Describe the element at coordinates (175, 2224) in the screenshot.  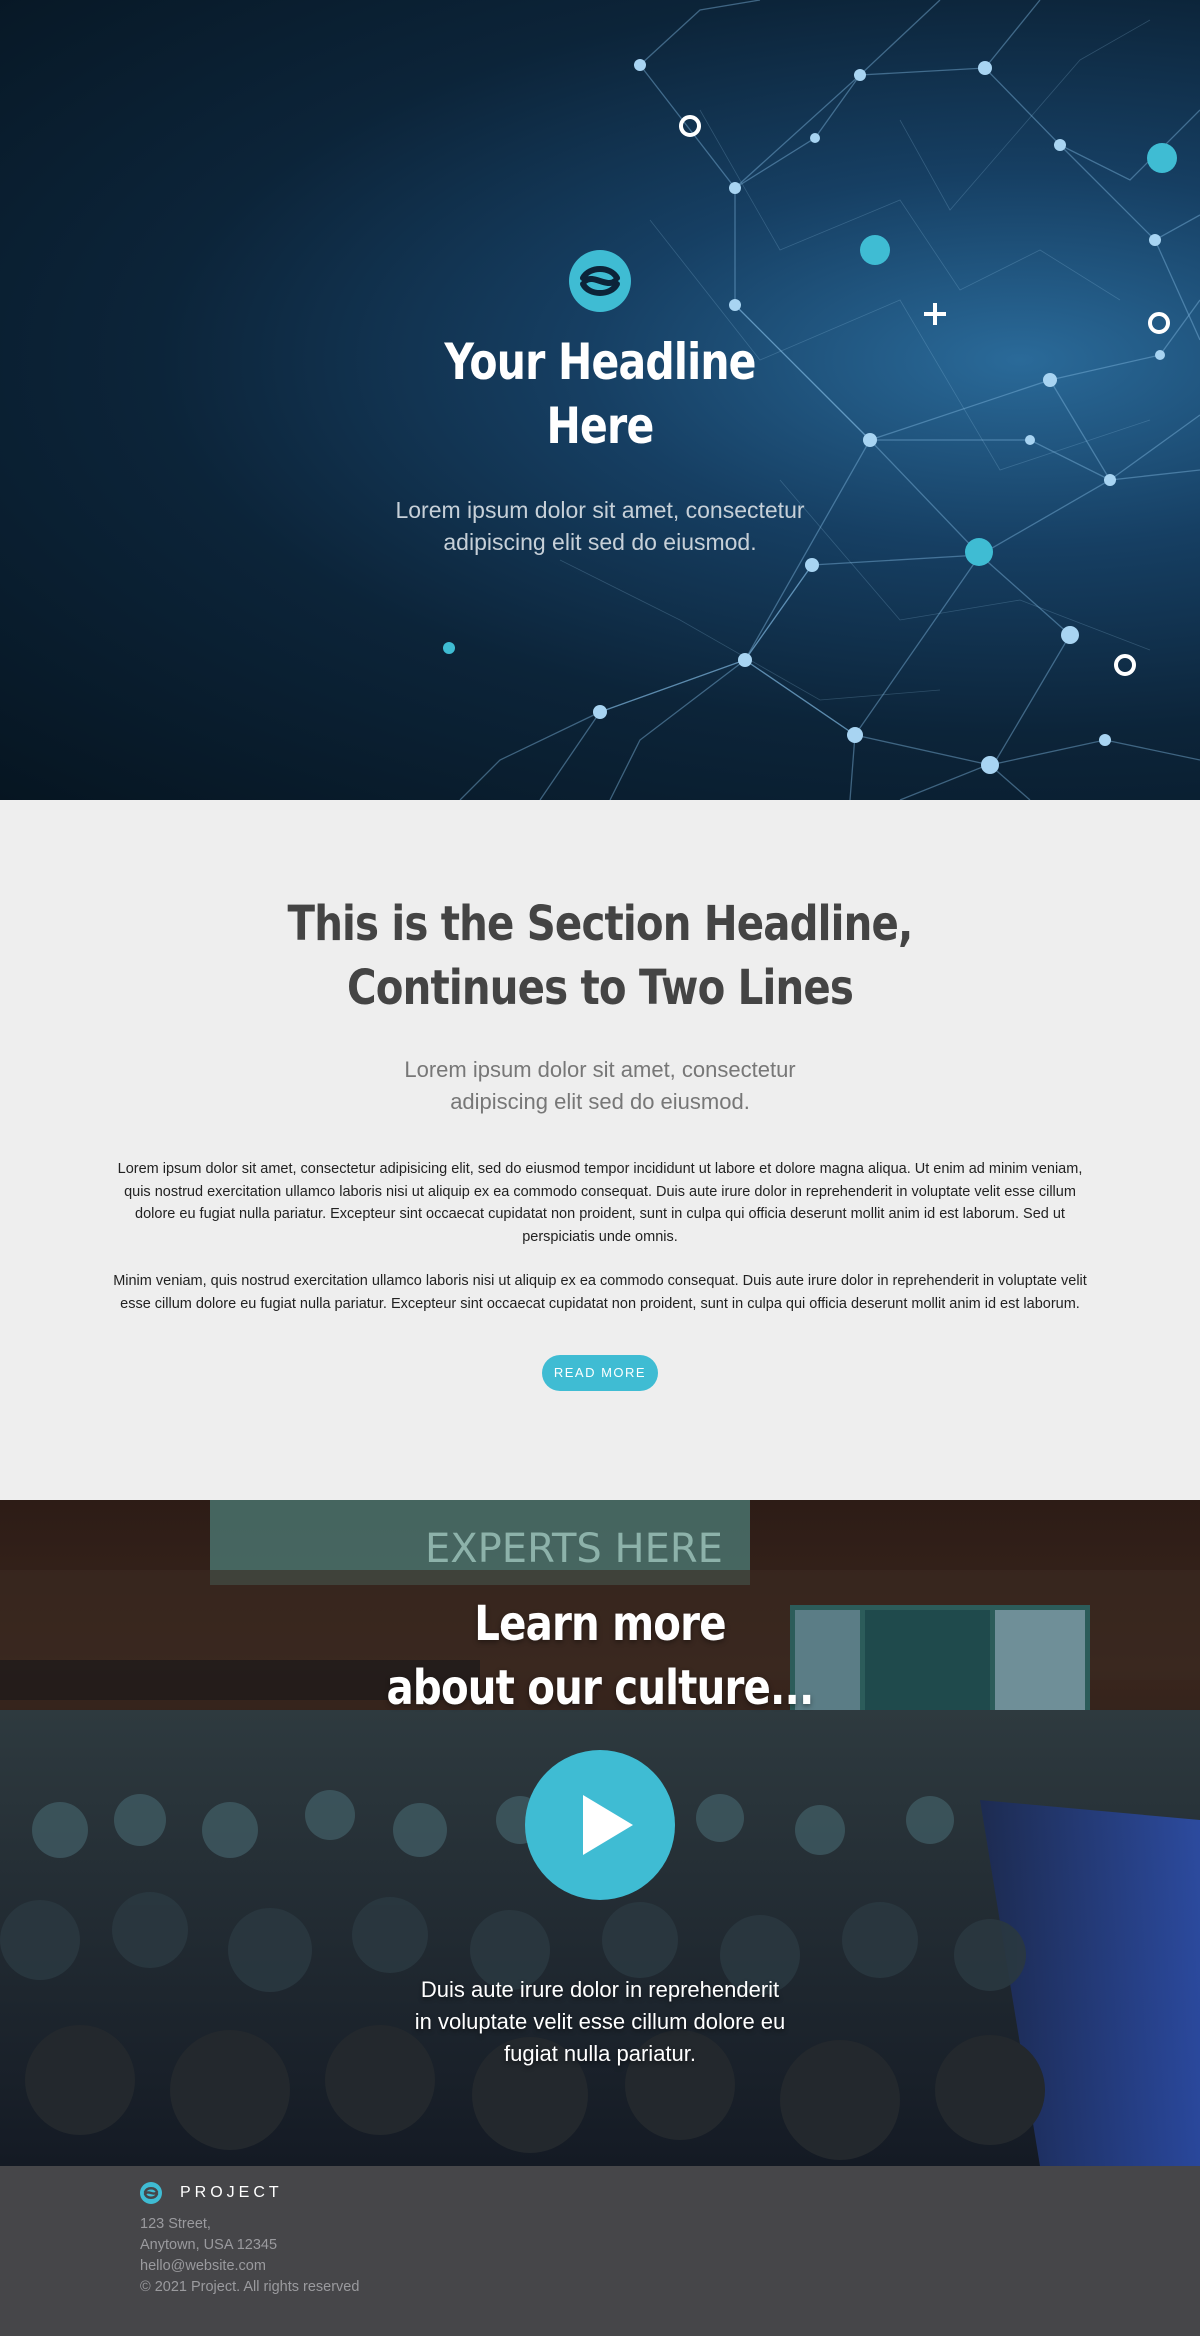
I see `address-street: 123 Street,` at that location.